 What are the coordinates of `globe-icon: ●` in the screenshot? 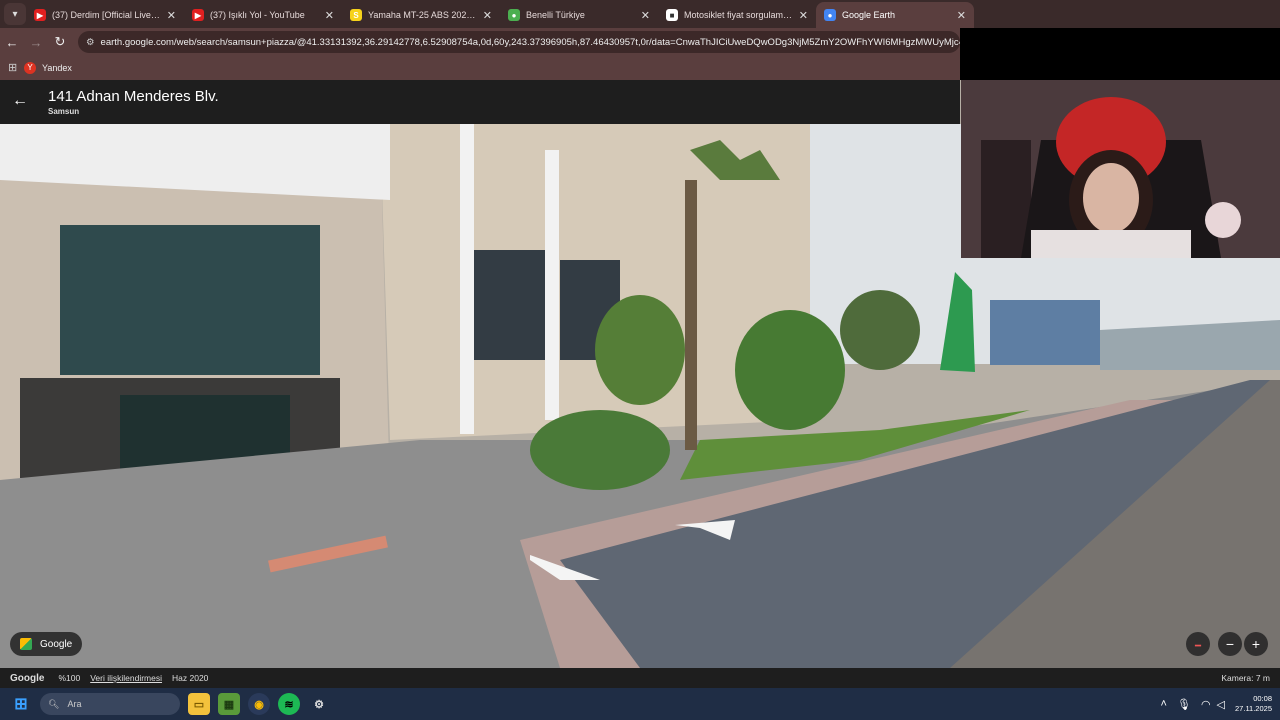 It's located at (514, 15).